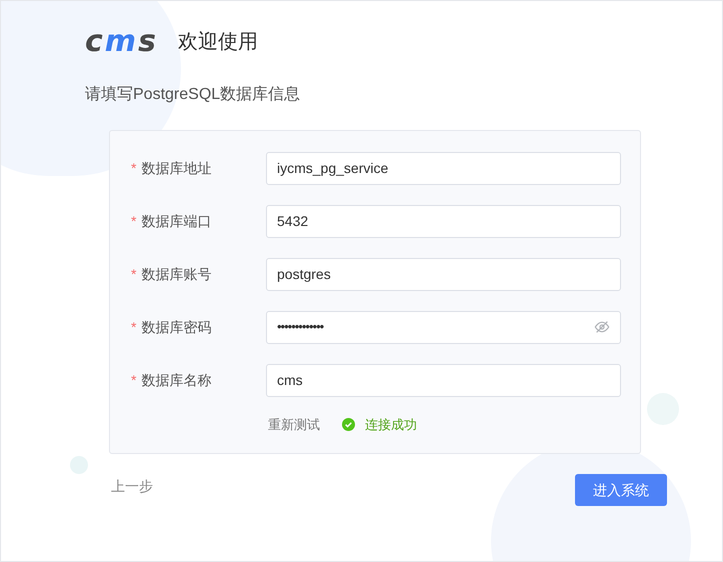 Image resolution: width=723 pixels, height=562 pixels. I want to click on page-title: 欢迎使用, so click(218, 42).